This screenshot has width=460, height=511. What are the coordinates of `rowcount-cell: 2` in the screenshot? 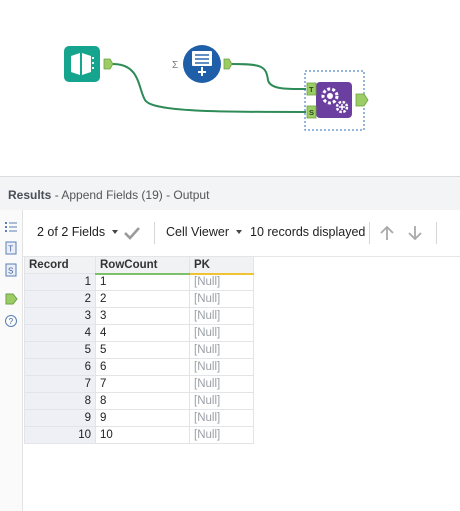 It's located at (142, 299).